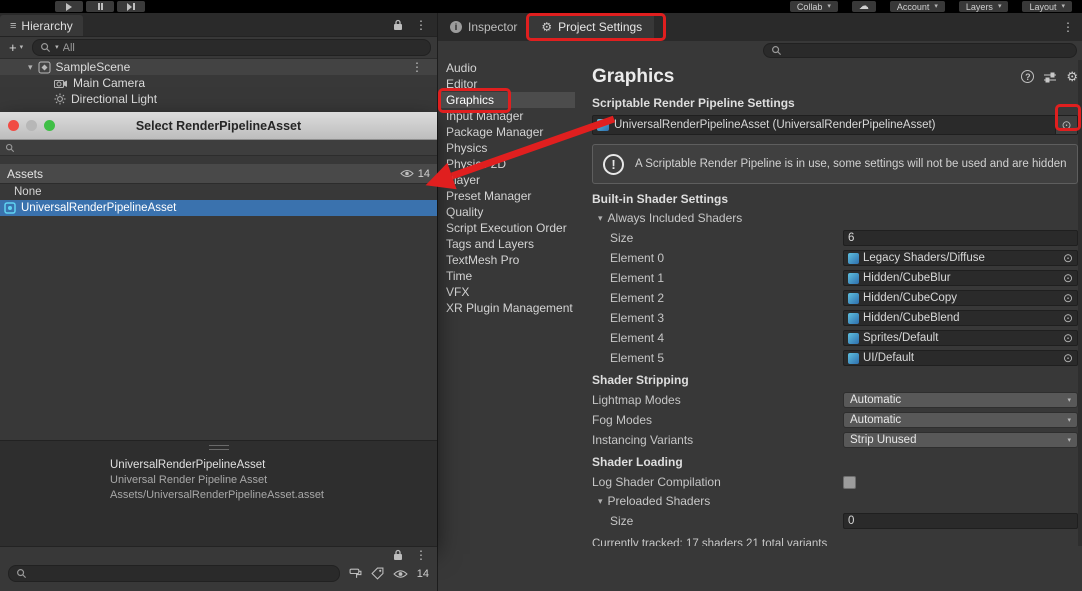 Image resolution: width=1082 pixels, height=591 pixels. Describe the element at coordinates (960, 400) in the screenshot. I see `lightmap-modes-dropdown: Automatic ▾` at that location.